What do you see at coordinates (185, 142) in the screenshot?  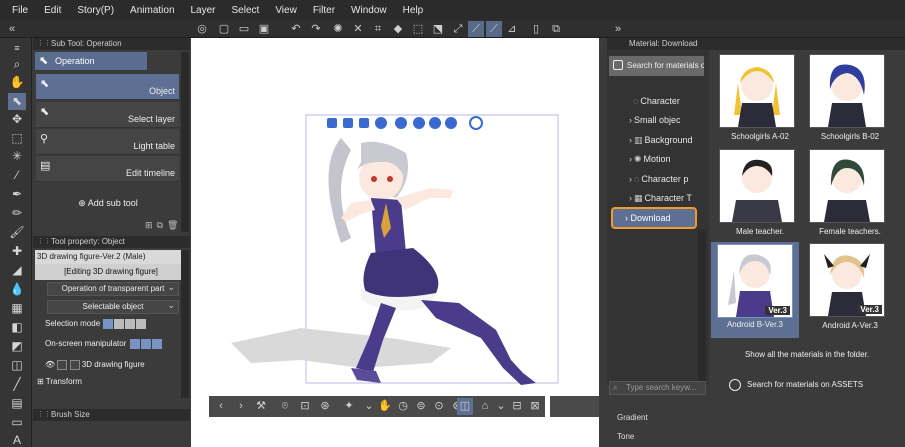 I see `subtool-scrollbar` at bounding box center [185, 142].